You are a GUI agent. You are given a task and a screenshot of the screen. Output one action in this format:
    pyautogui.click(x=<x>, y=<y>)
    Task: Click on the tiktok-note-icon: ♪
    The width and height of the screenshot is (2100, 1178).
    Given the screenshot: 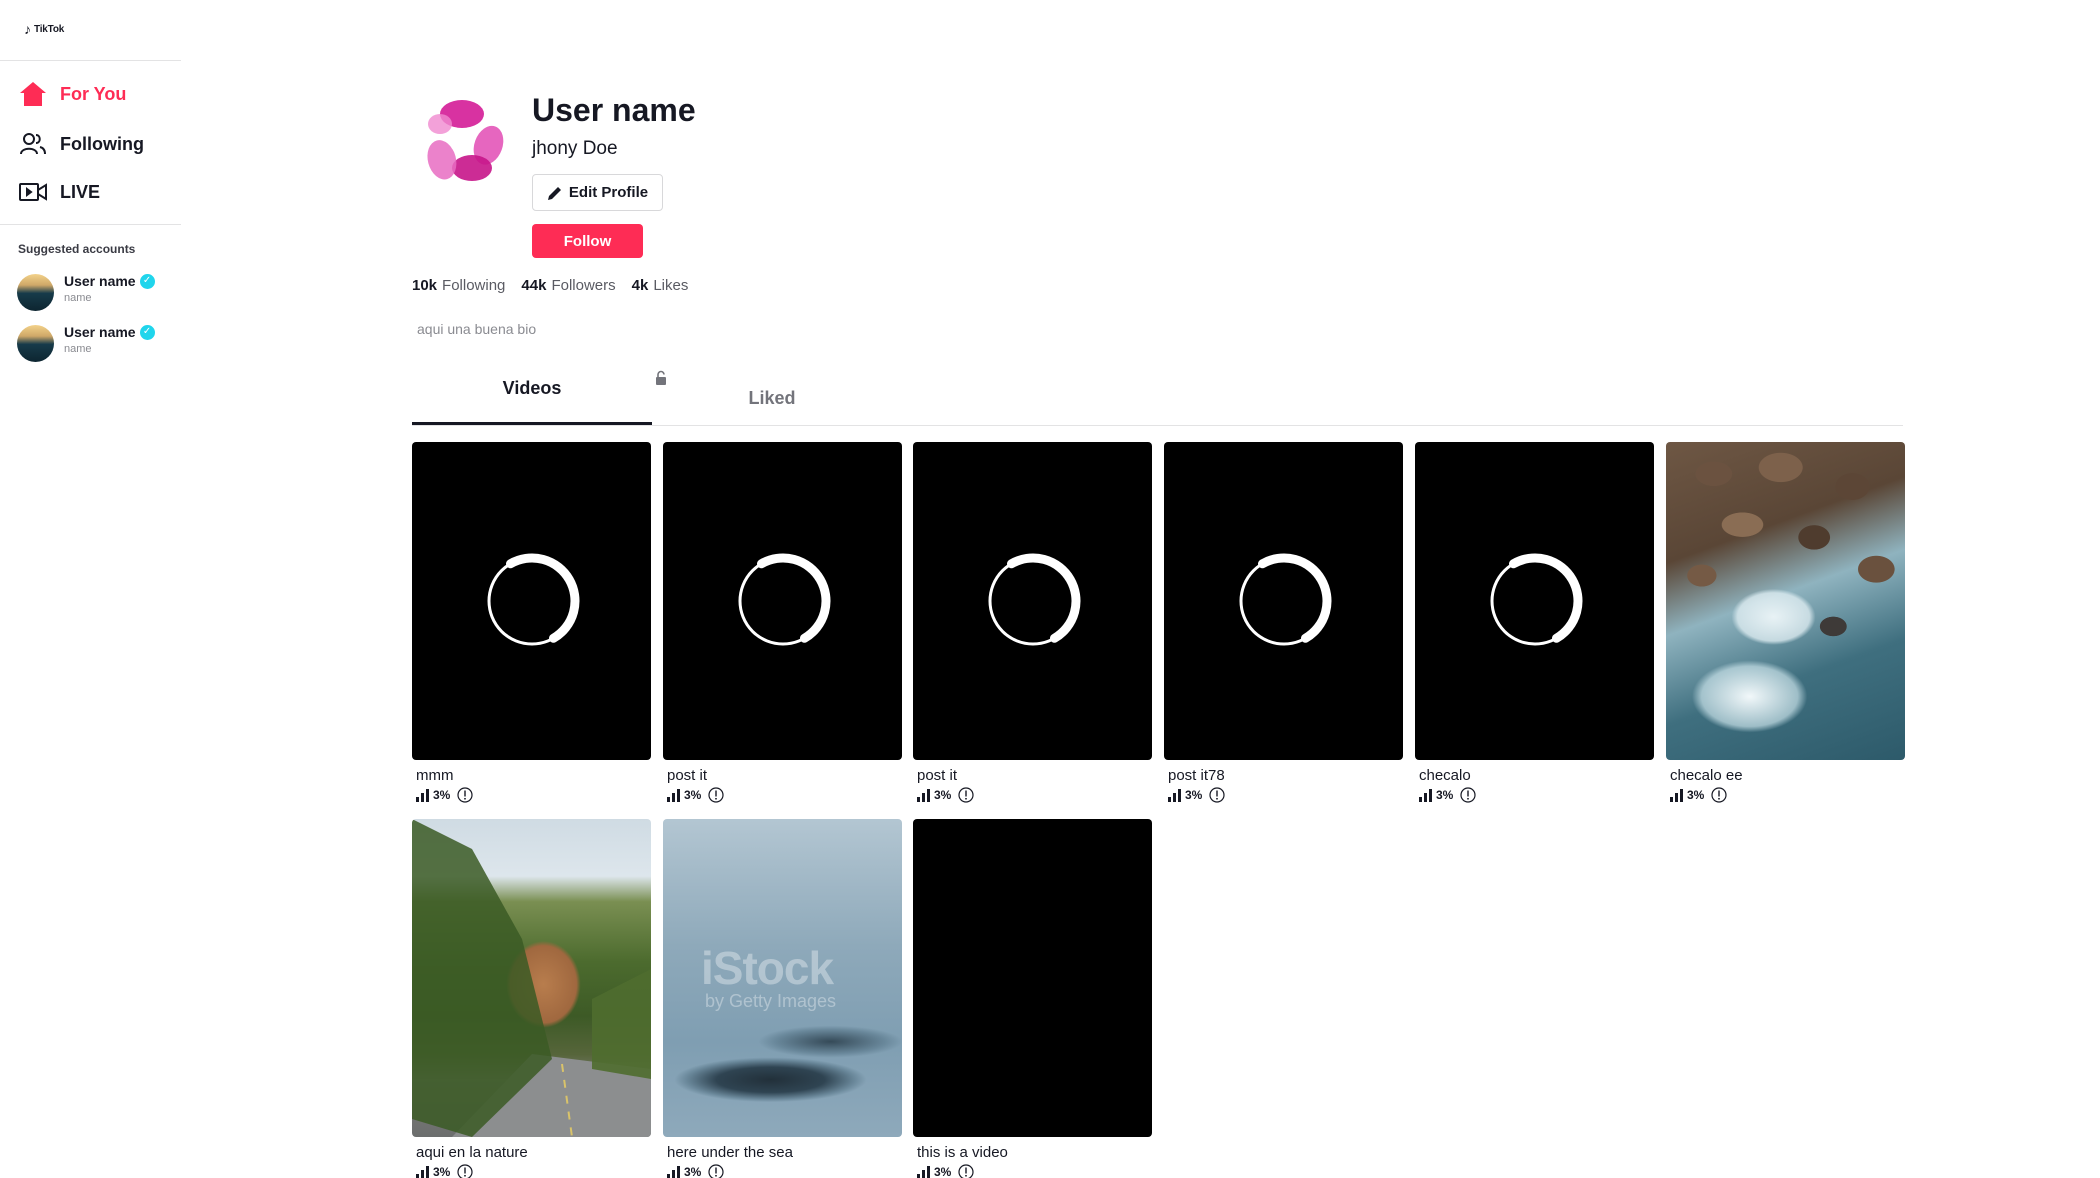 What is the action you would take?
    pyautogui.click(x=27, y=29)
    